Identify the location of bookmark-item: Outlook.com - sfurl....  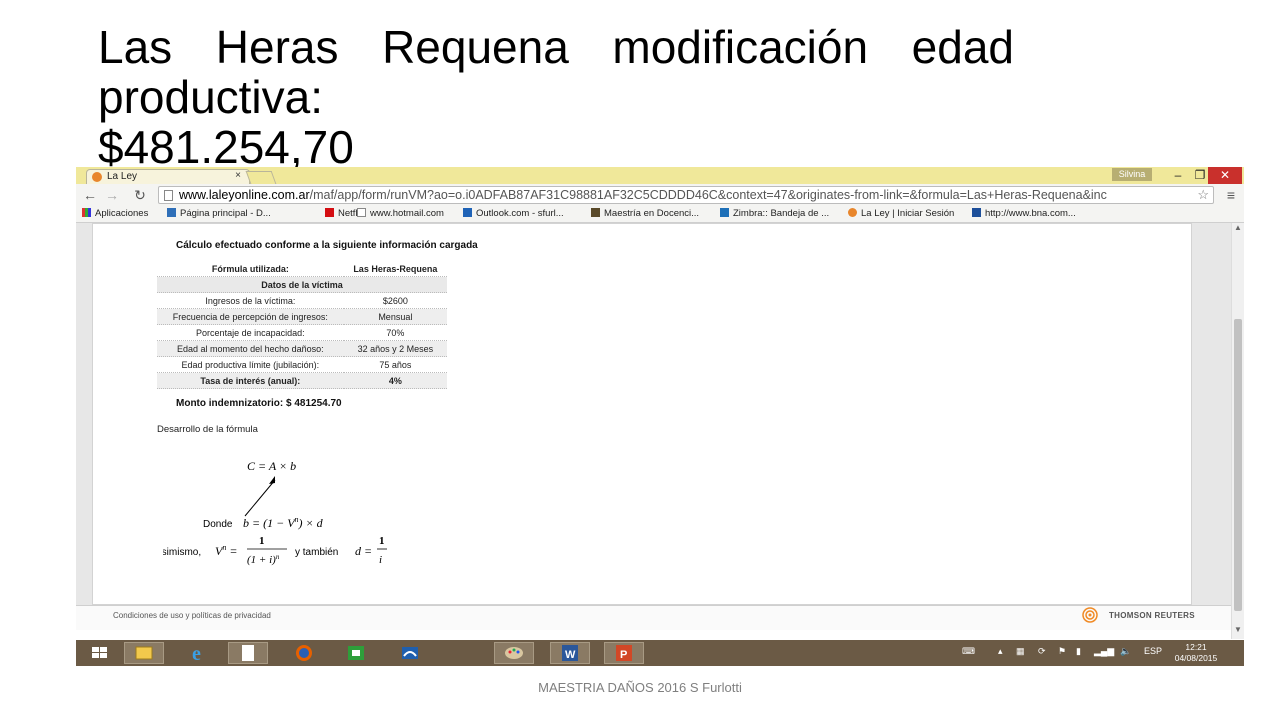
(513, 214).